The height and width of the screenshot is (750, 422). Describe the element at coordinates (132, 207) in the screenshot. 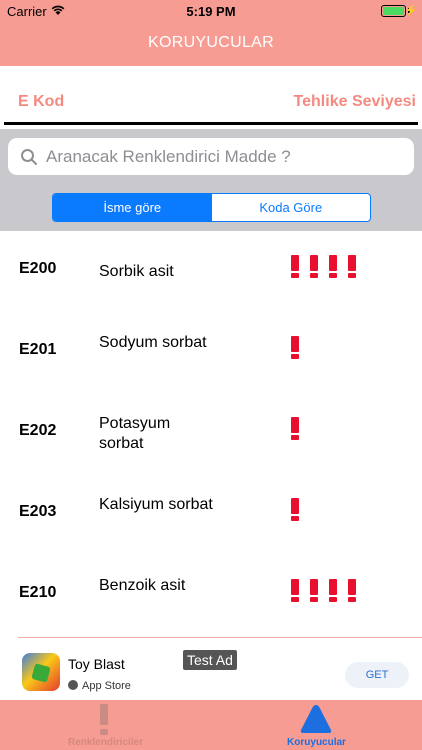

I see `segment-by-name: İsme göre` at that location.